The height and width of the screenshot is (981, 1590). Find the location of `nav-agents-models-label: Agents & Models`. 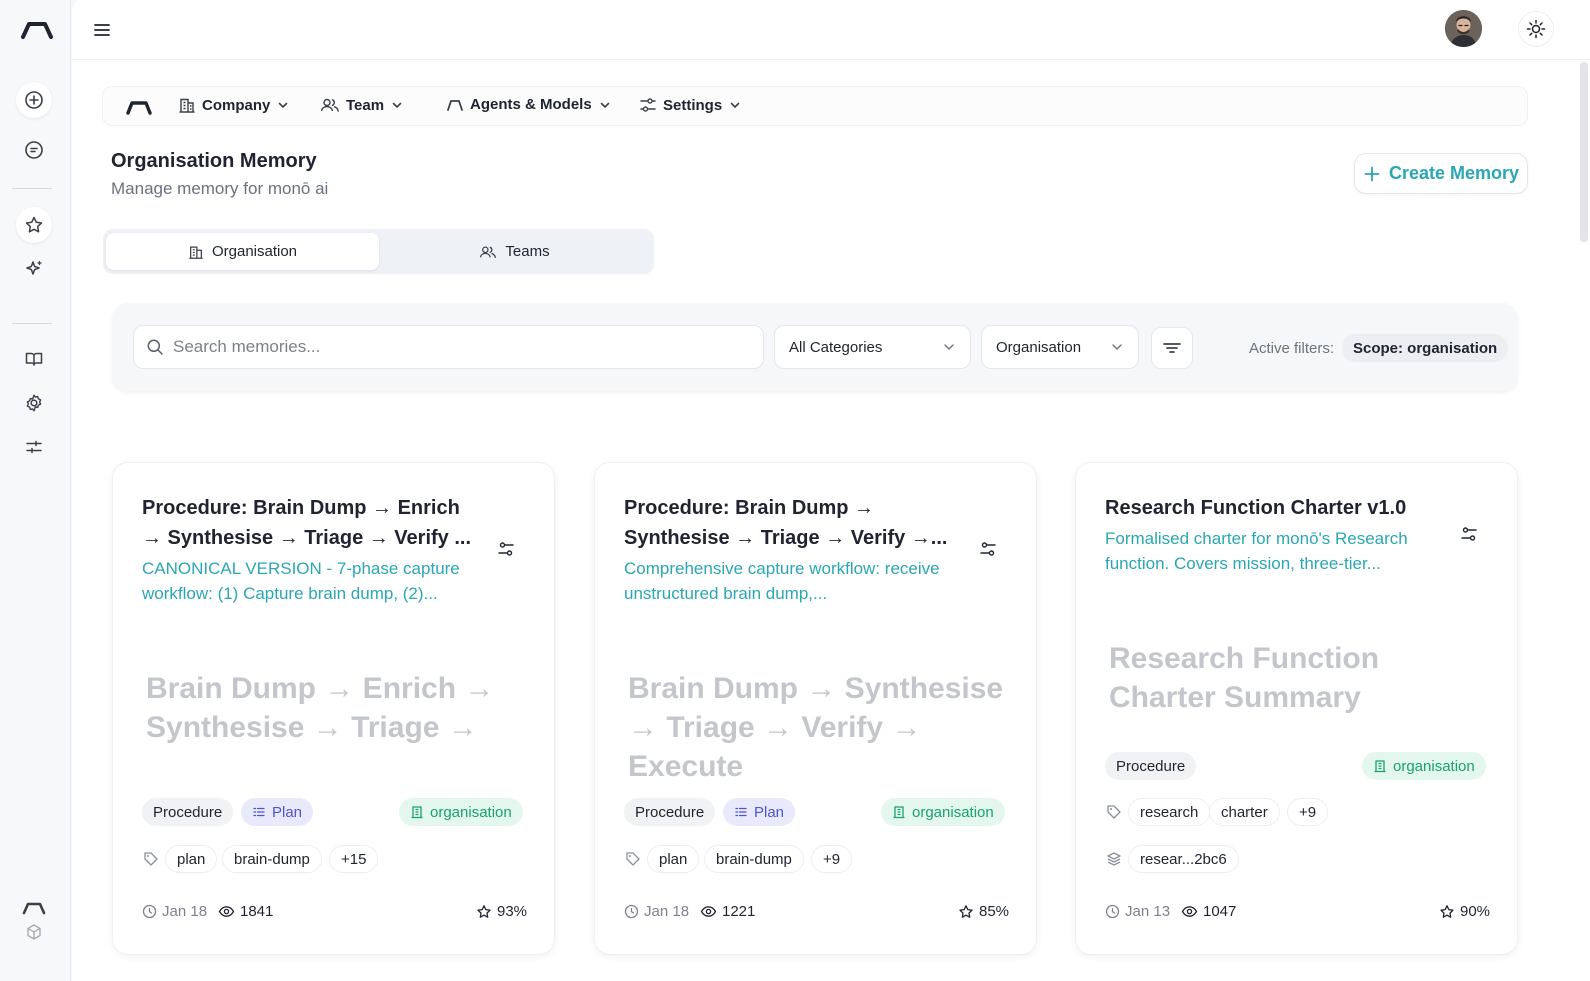

nav-agents-models-label: Agents & Models is located at coordinates (531, 104).